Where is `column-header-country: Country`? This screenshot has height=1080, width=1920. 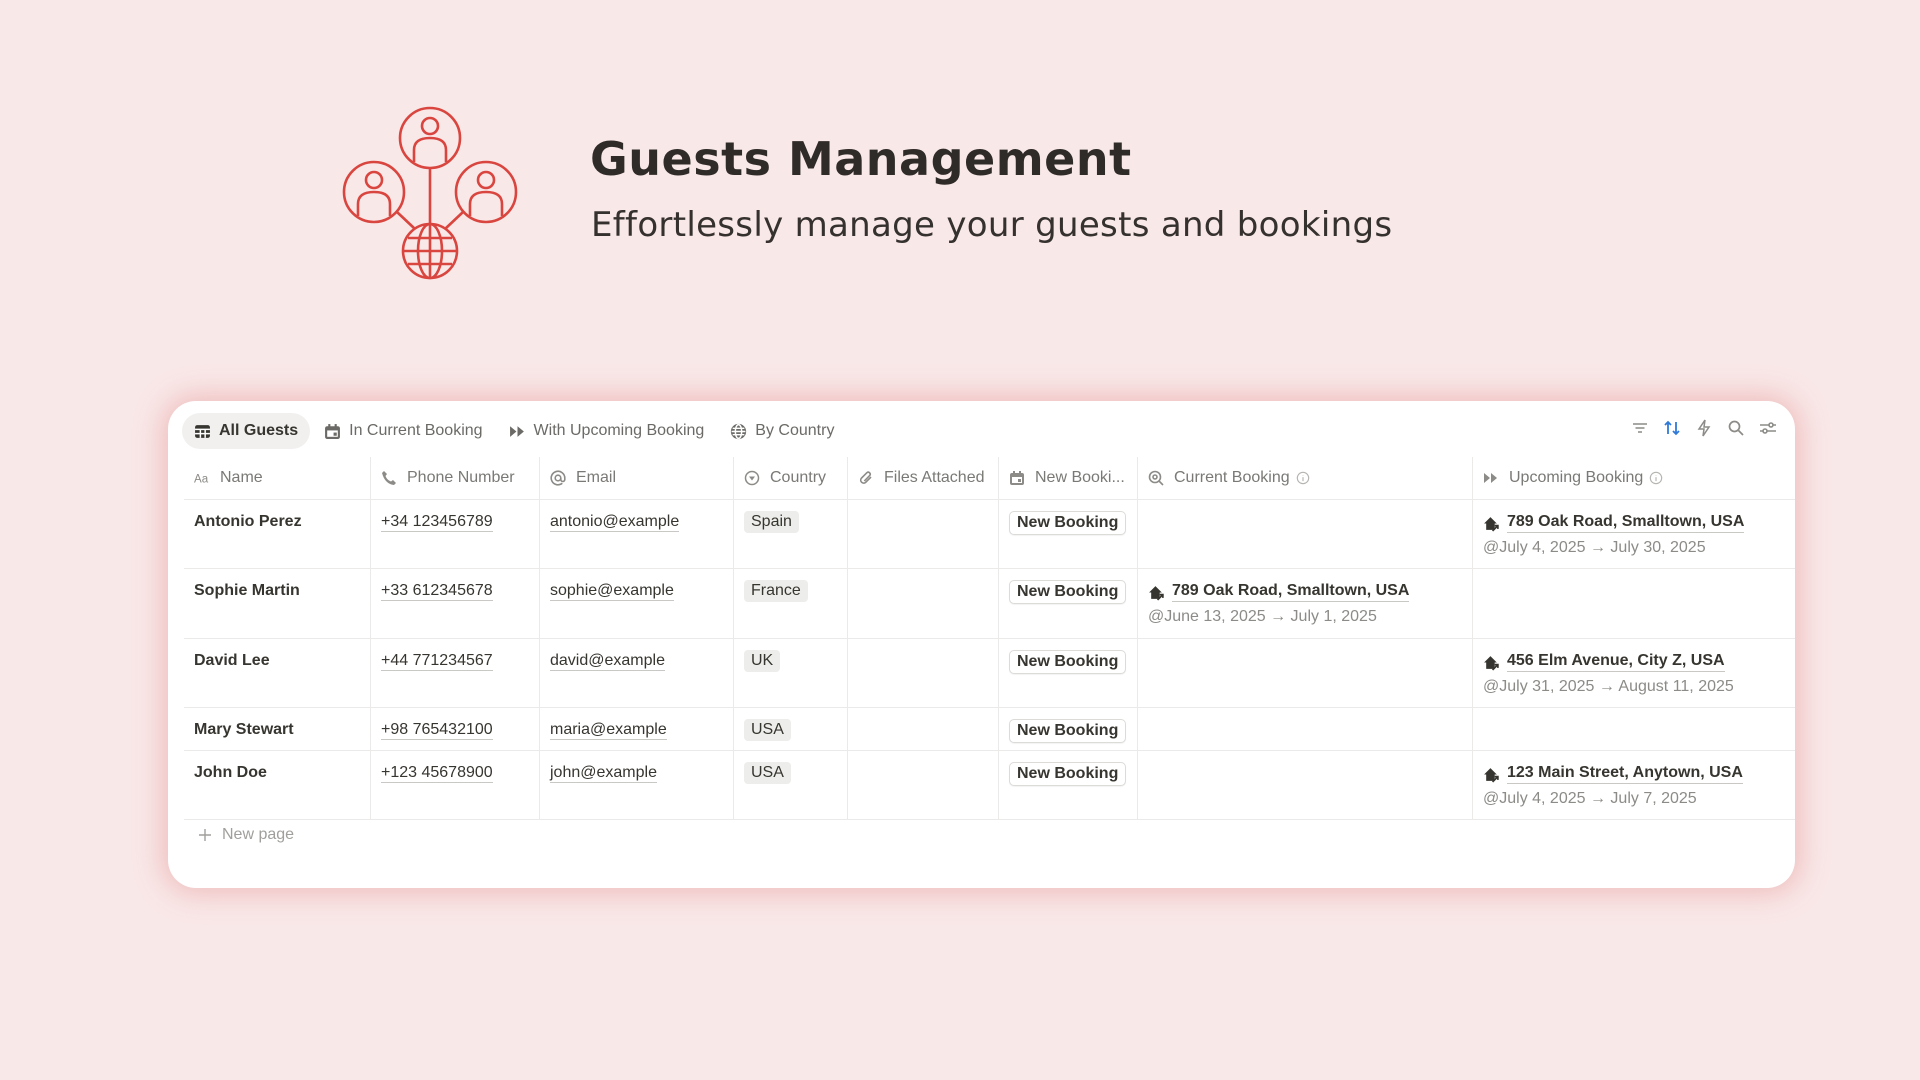
column-header-country: Country is located at coordinates (790, 478).